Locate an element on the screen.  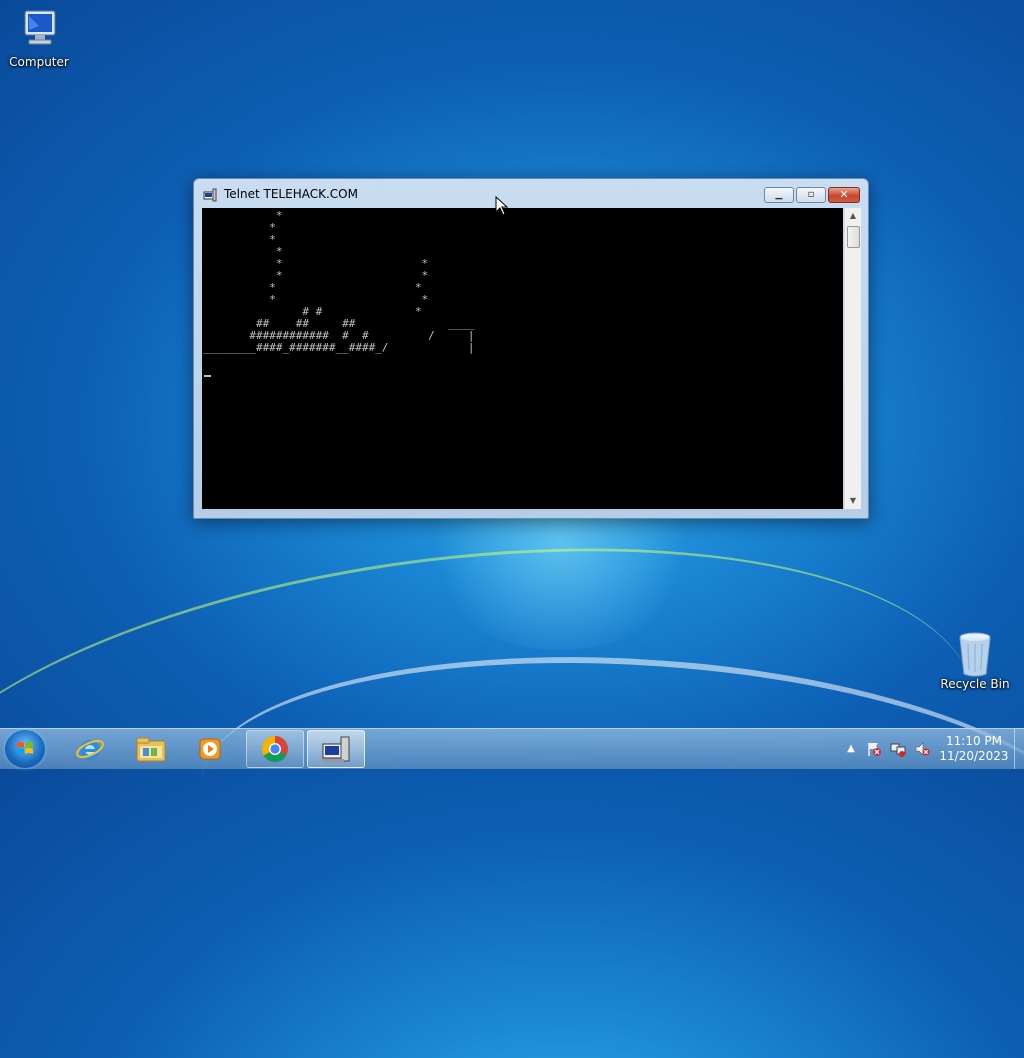
desktop-icon-label: Computer is located at coordinates (39, 62).